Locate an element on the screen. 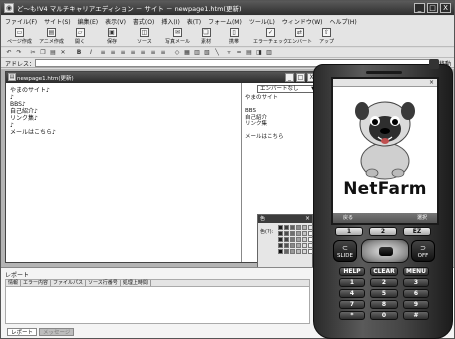 This screenshot has height=339, width=455. form-icon: ▤ is located at coordinates (249, 53).